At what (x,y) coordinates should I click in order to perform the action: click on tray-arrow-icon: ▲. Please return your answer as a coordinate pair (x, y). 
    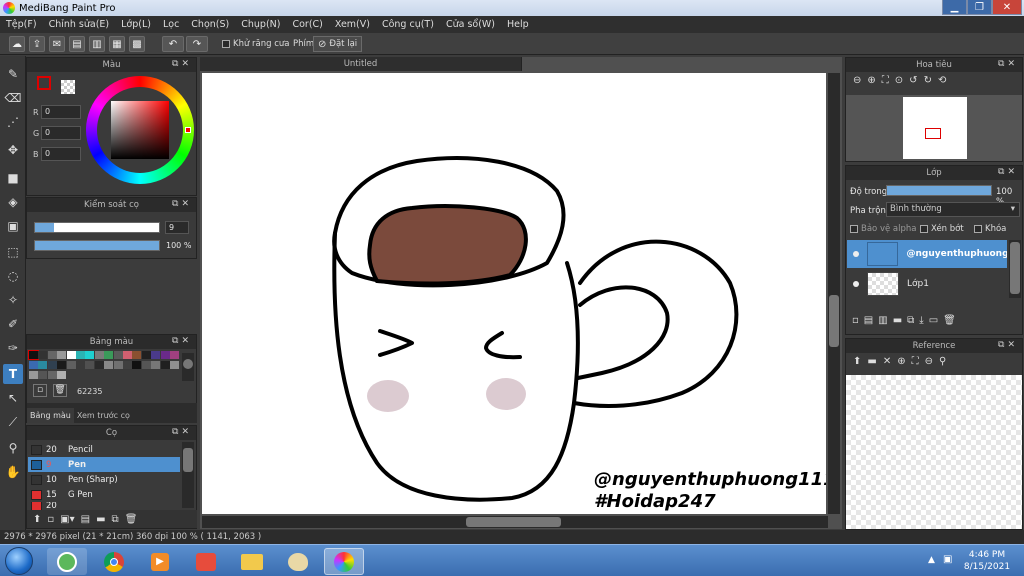
    Looking at the image, I should click on (931, 560).